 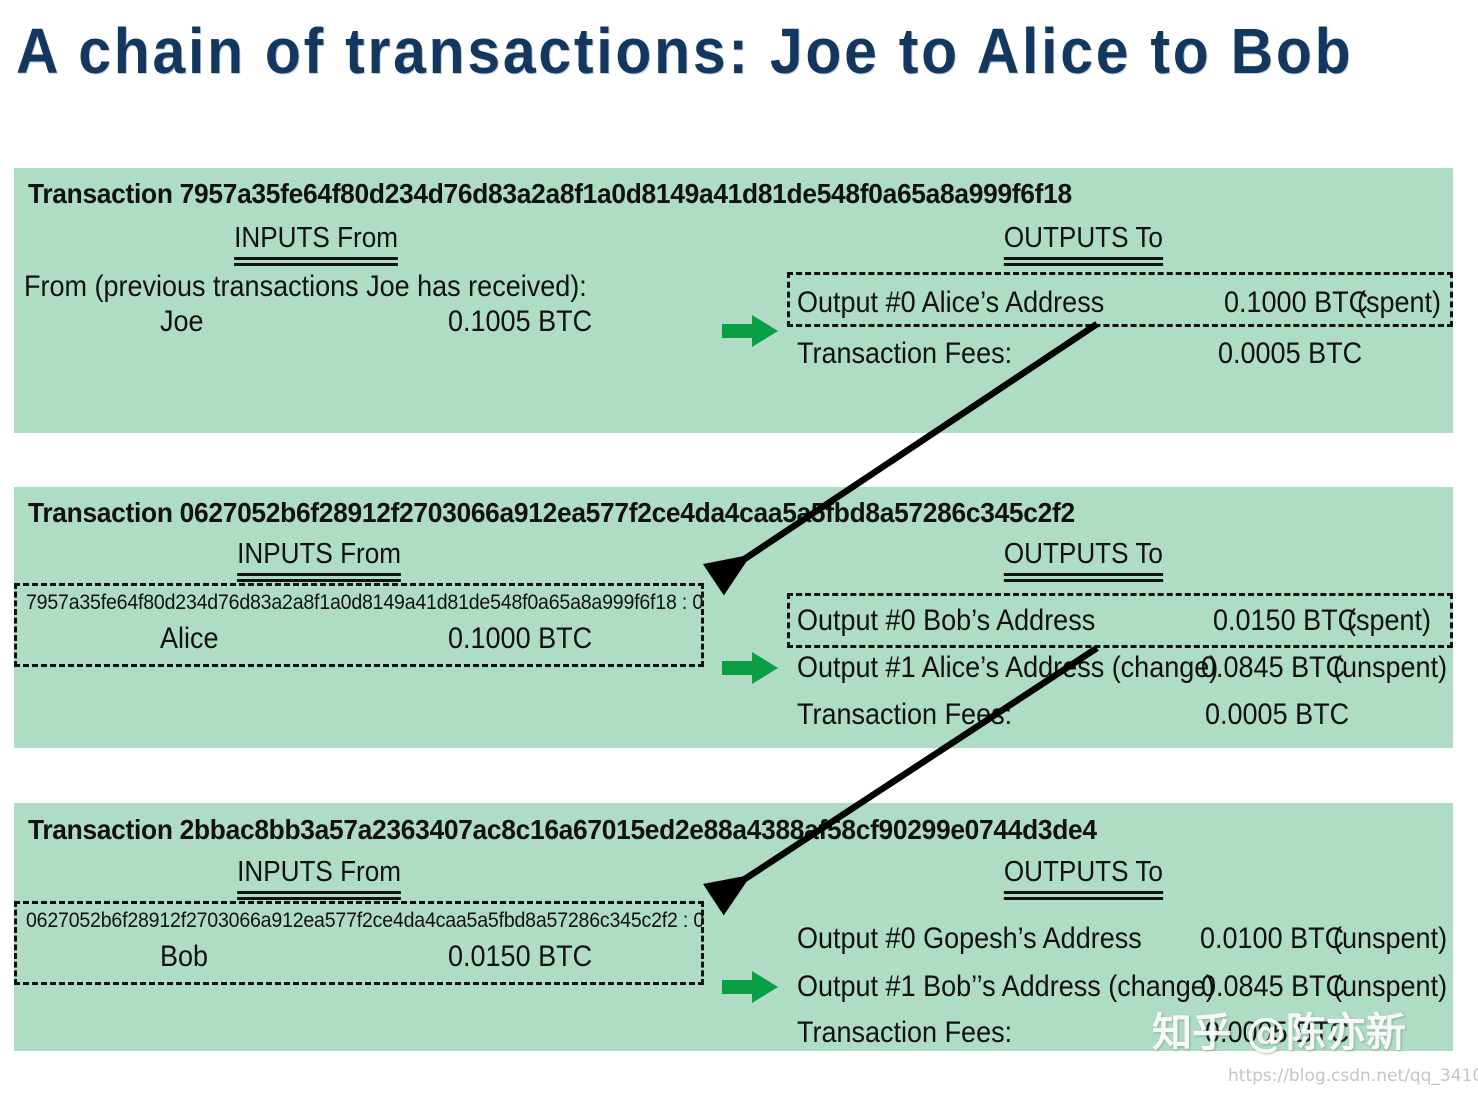 What do you see at coordinates (1279, 1033) in the screenshot?
I see `watermark-handle: 知乎 @陈亦新` at bounding box center [1279, 1033].